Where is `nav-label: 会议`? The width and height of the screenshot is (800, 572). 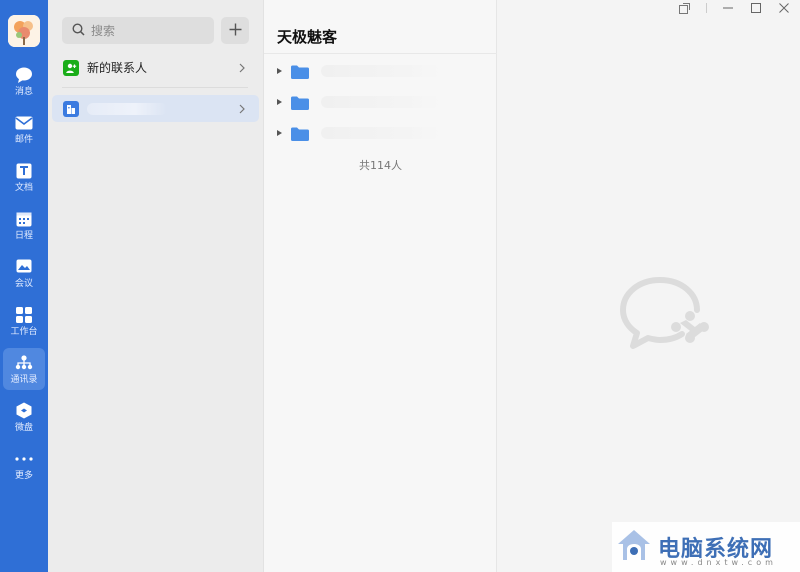
nav-label: 会议 is located at coordinates (23, 283).